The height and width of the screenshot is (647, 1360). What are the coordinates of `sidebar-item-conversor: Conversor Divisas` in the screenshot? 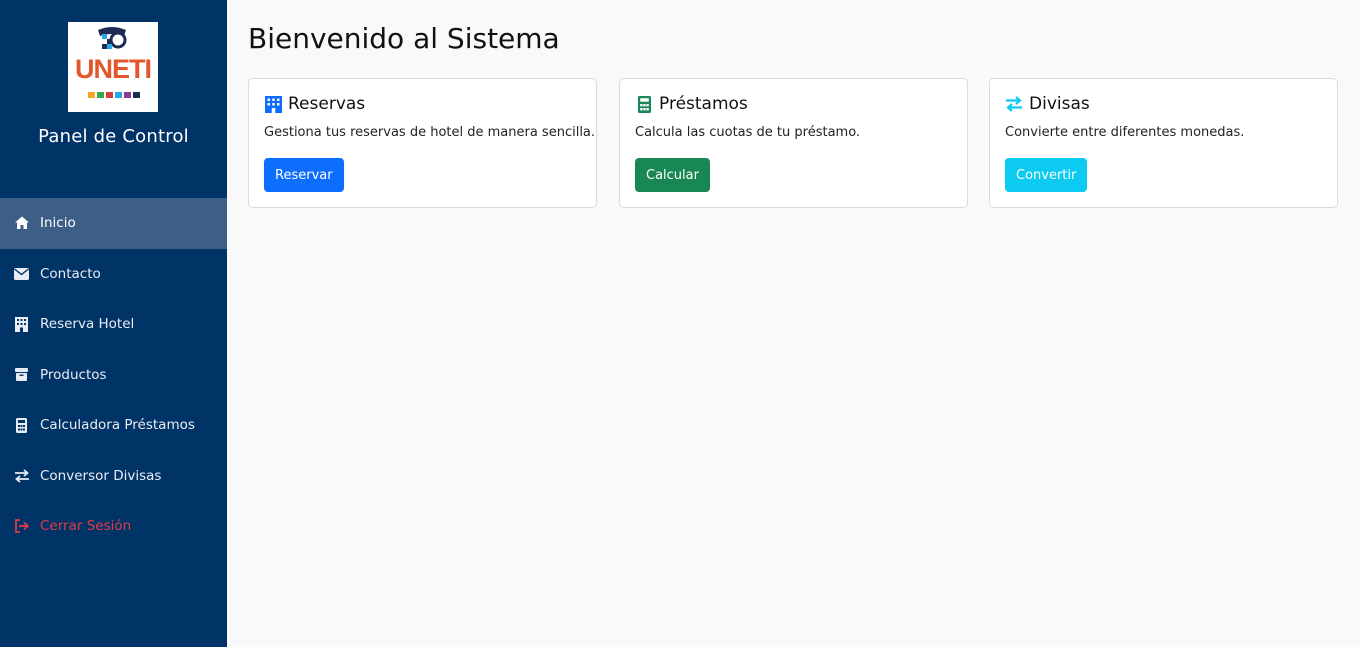 It's located at (113, 476).